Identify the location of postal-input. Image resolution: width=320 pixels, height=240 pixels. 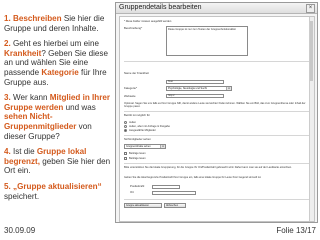
(166, 187).